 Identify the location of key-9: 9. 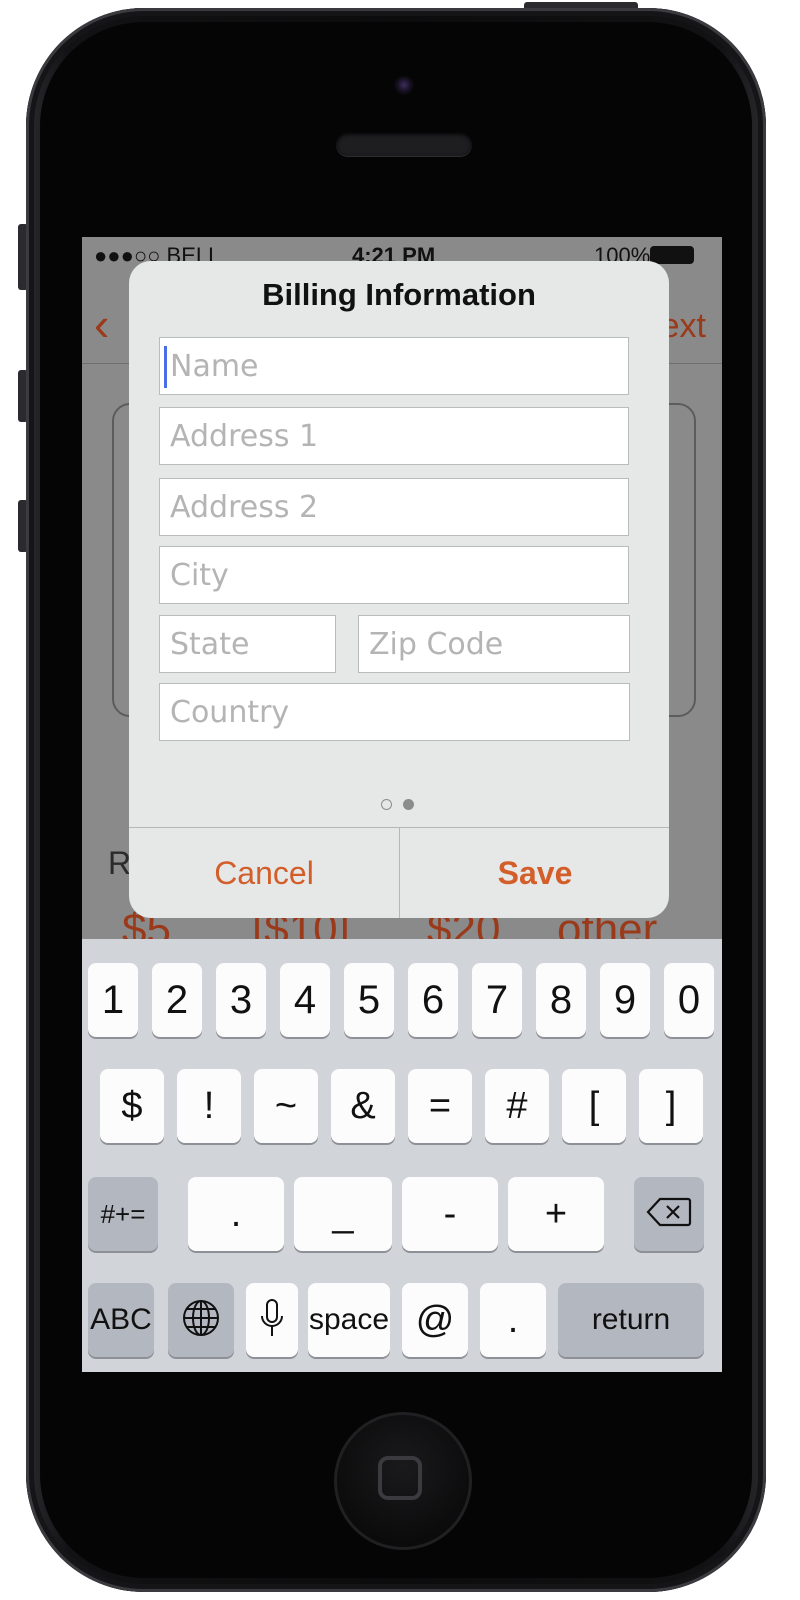
(625, 1000).